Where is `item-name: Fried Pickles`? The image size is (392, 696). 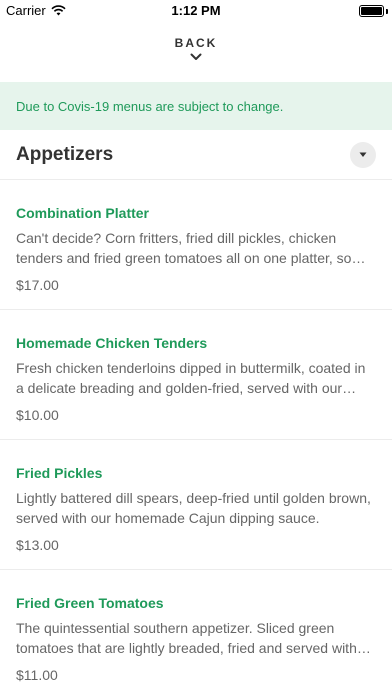
item-name: Fried Pickles is located at coordinates (59, 473).